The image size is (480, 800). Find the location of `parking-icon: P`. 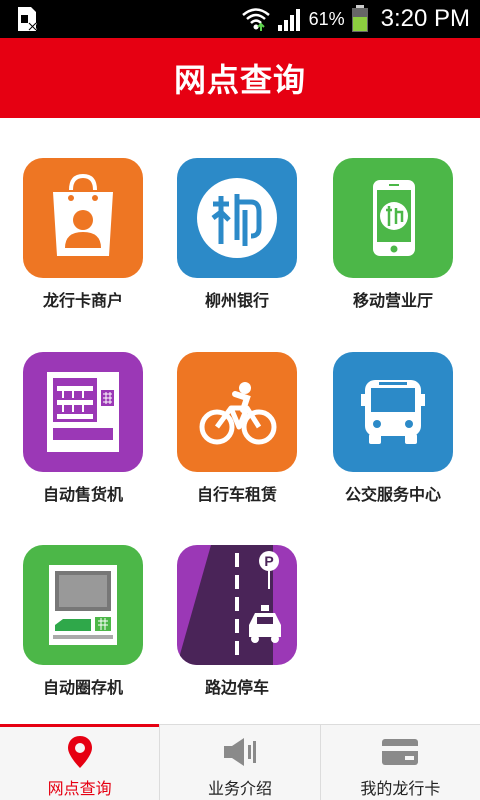

parking-icon: P is located at coordinates (237, 605).